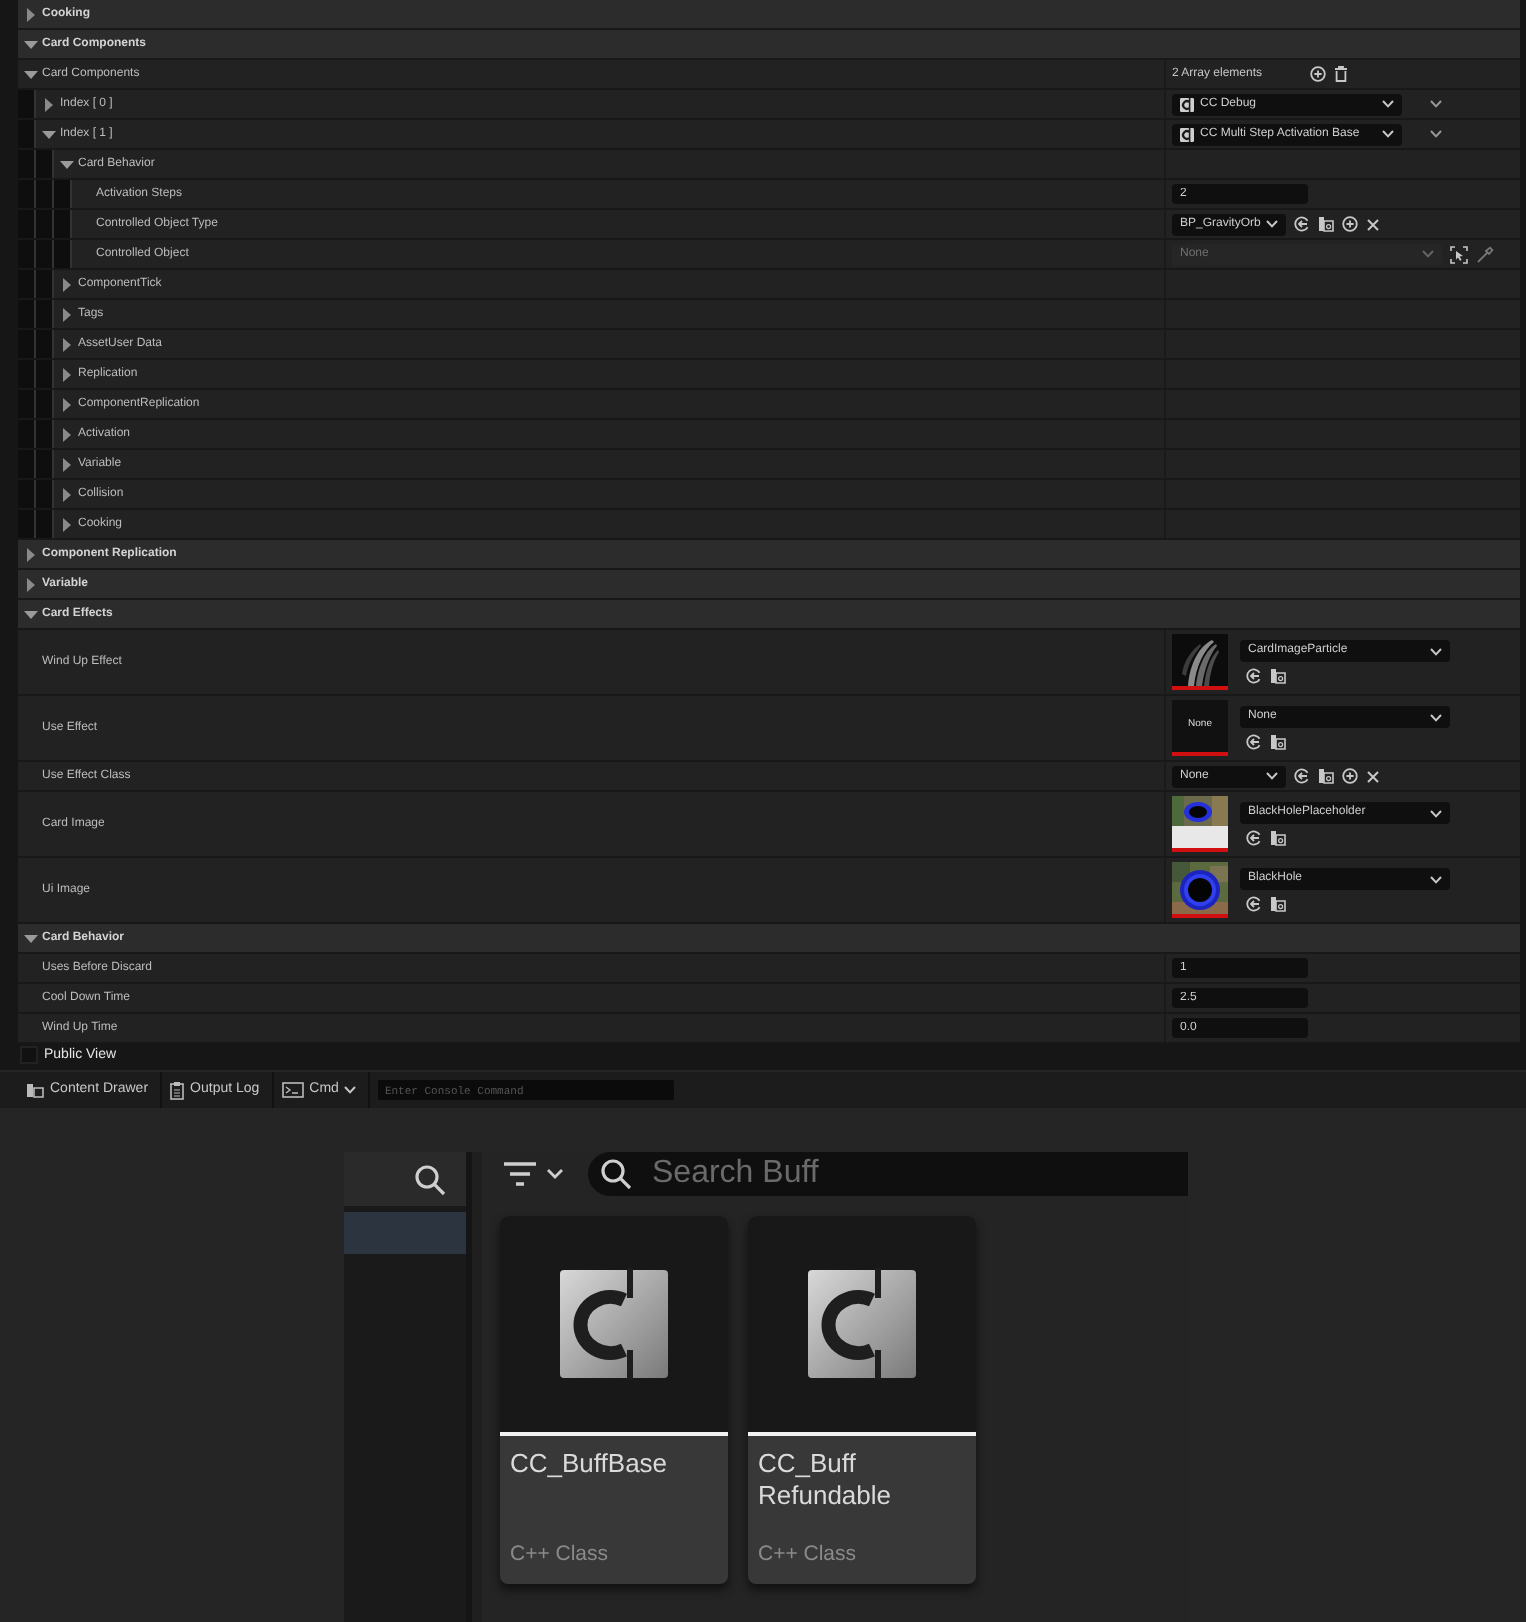 The width and height of the screenshot is (1526, 1622). Describe the element at coordinates (474, 1387) in the screenshot. I see `splitter-handle` at that location.